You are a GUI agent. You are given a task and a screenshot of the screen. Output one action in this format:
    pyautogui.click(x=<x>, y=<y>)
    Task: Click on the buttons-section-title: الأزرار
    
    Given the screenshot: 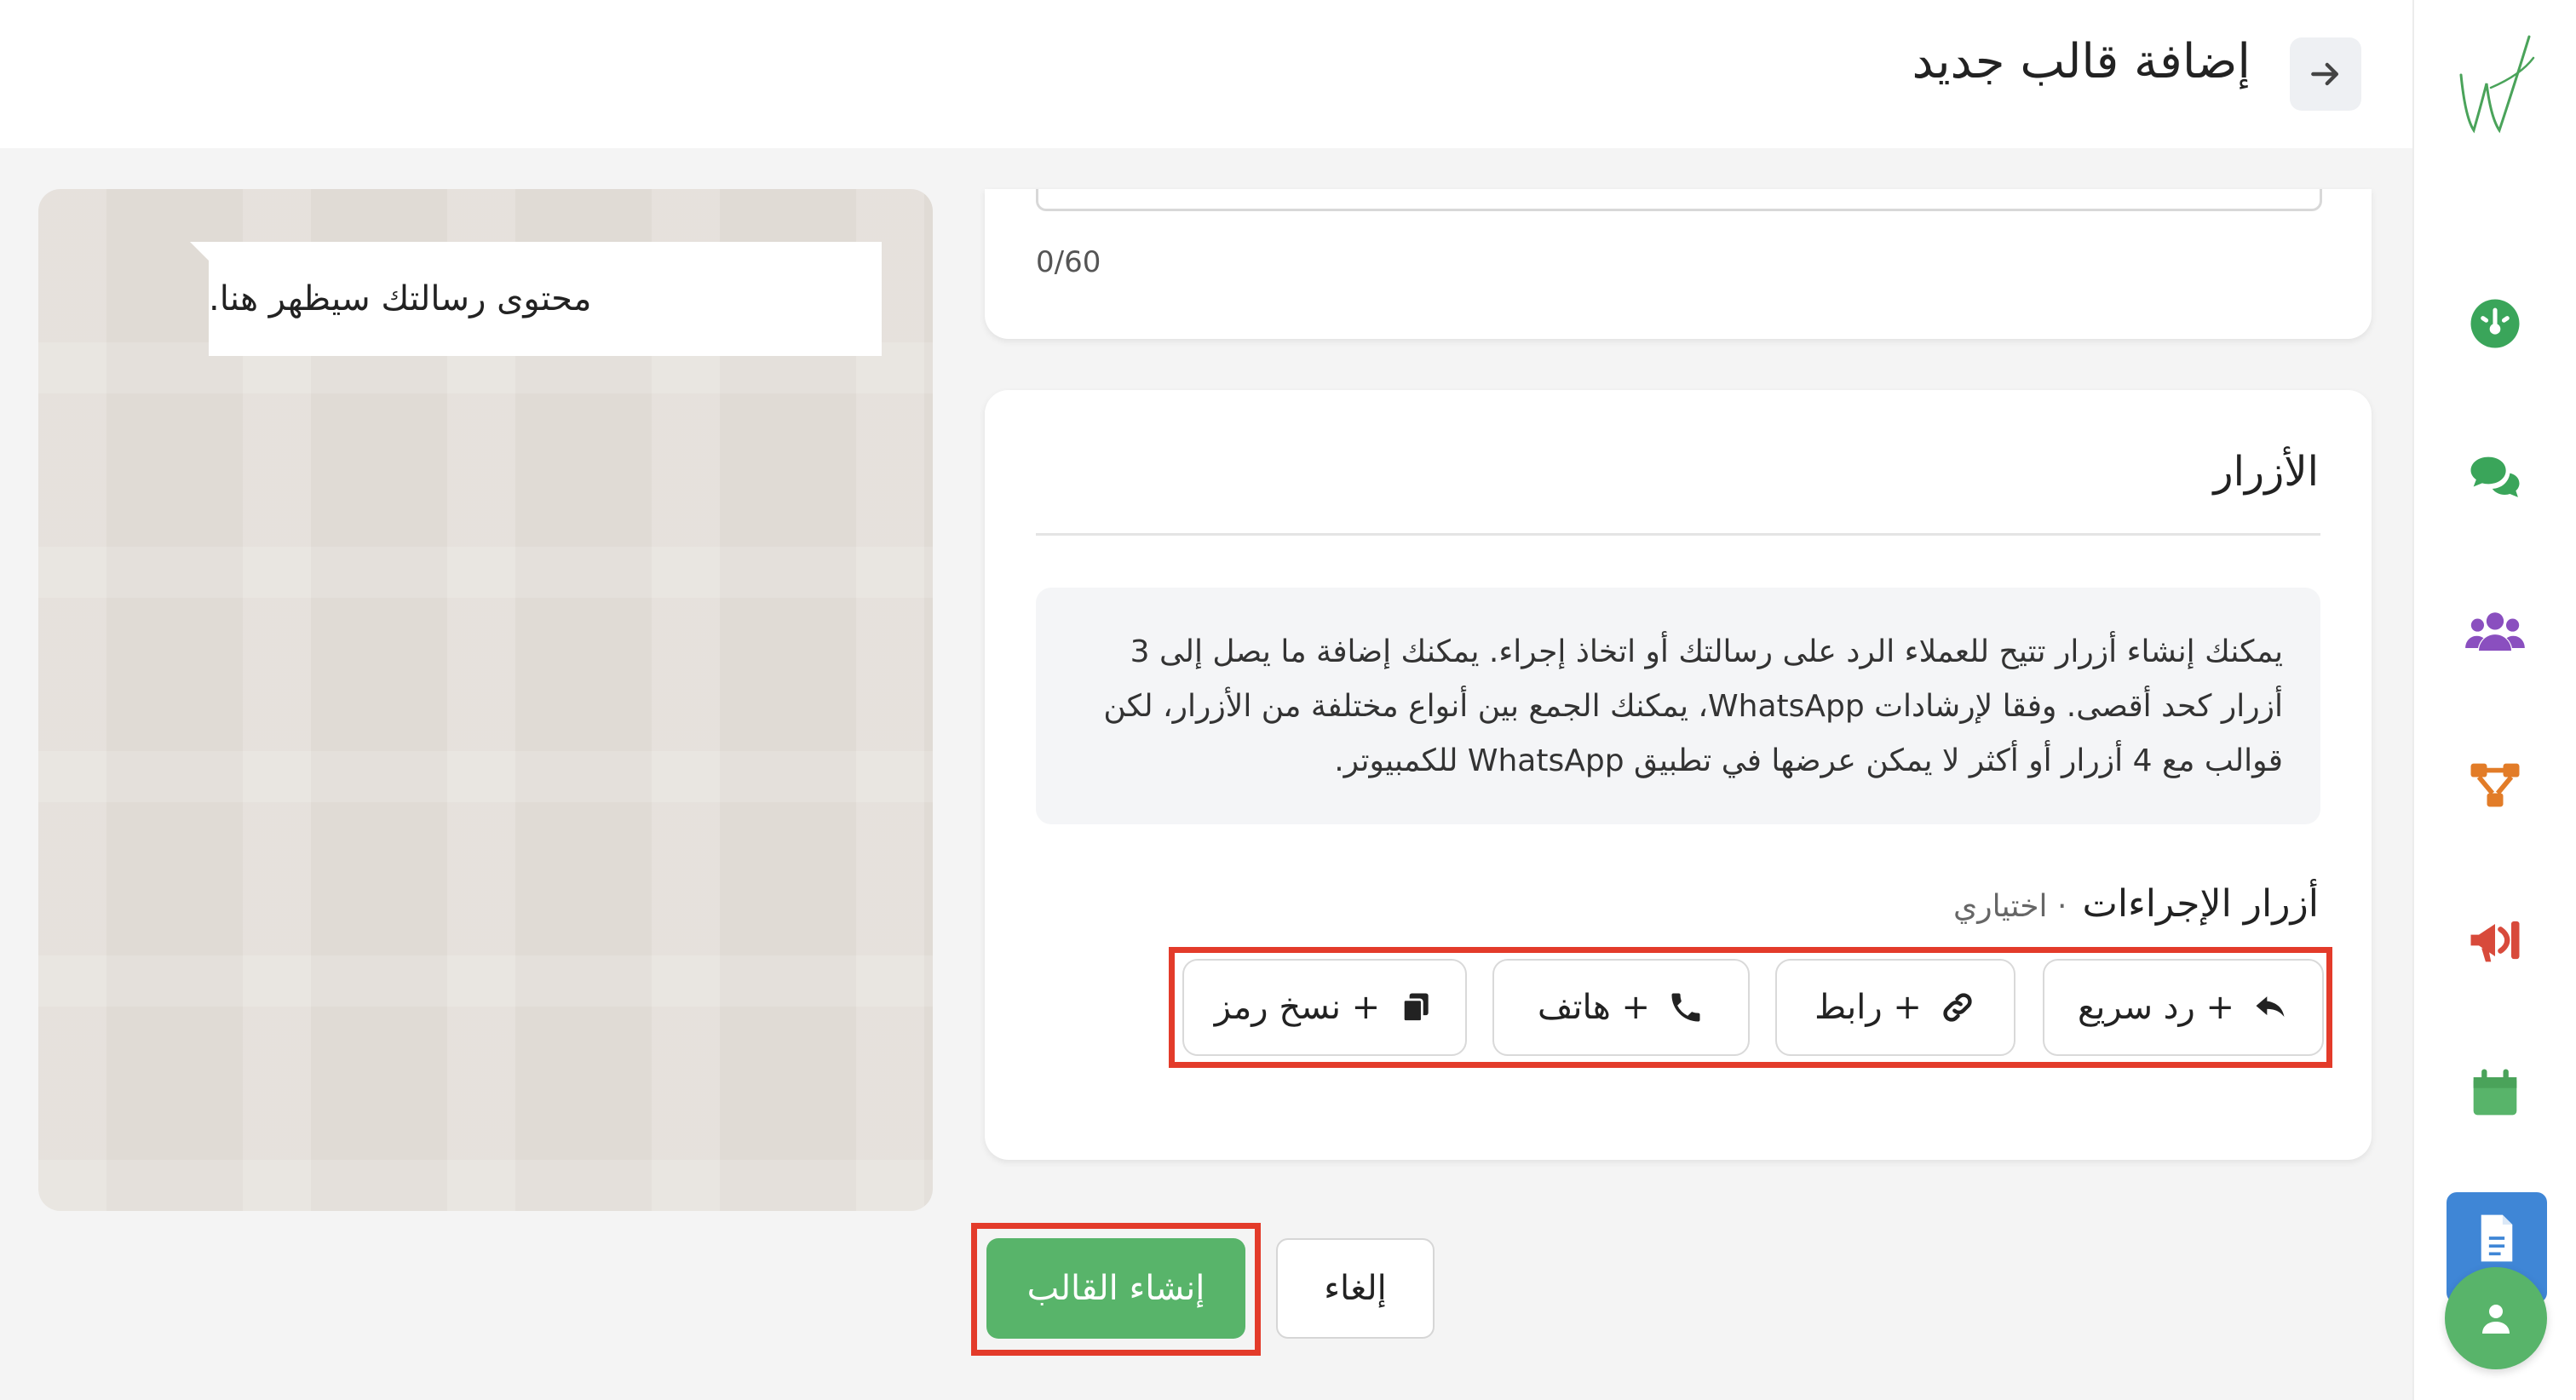 What is the action you would take?
    pyautogui.click(x=2266, y=472)
    